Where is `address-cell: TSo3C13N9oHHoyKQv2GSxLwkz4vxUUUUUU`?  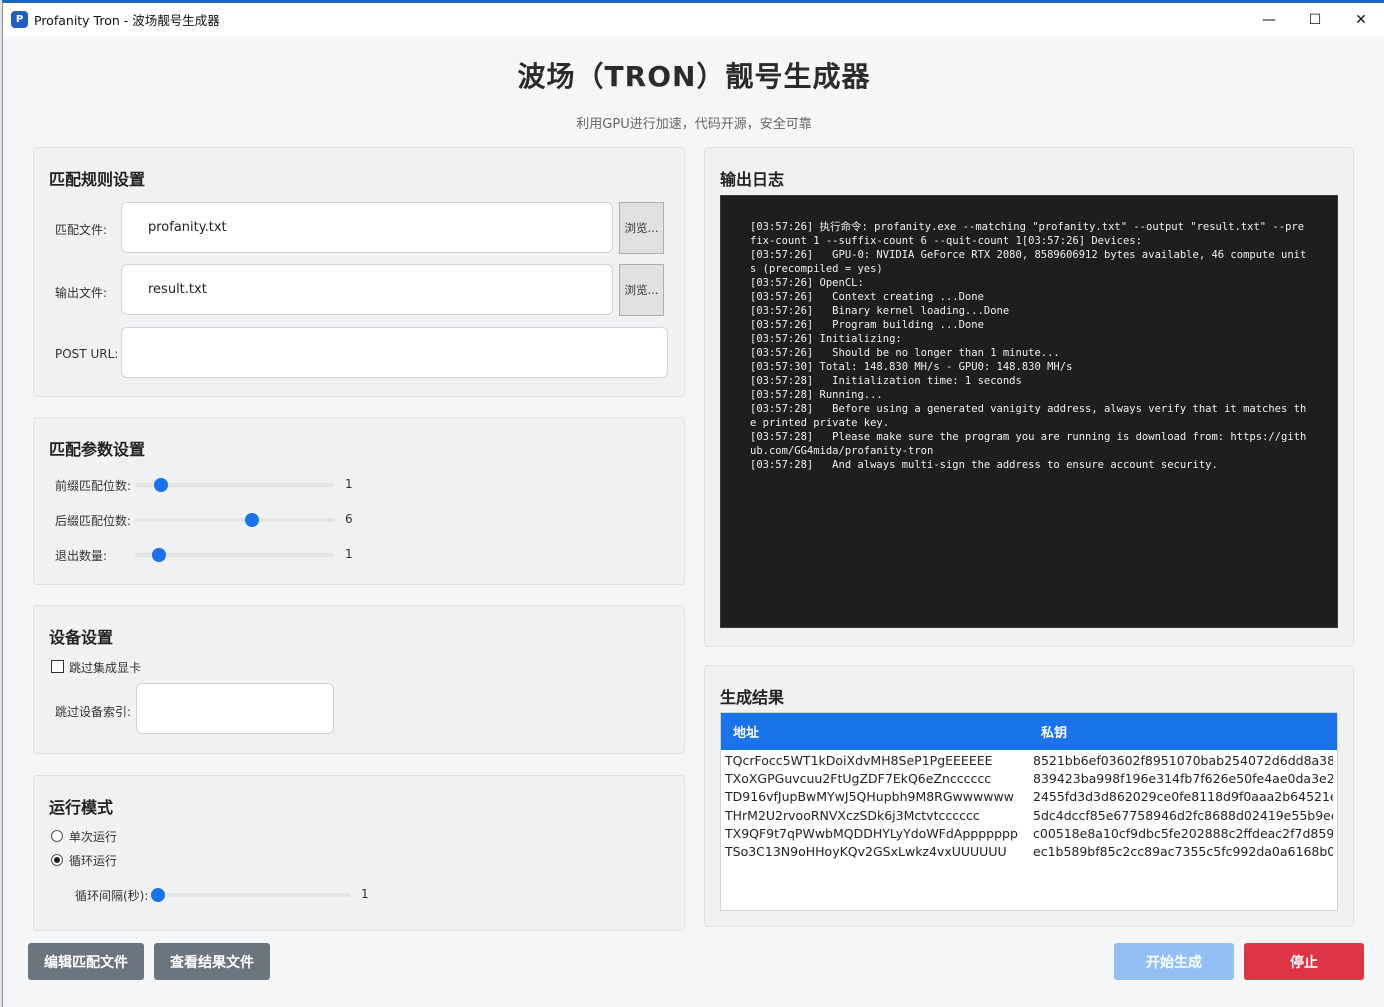
address-cell: TSo3C13N9oHHoyKQv2GSxLwkz4vxUUUUUU is located at coordinates (875, 851).